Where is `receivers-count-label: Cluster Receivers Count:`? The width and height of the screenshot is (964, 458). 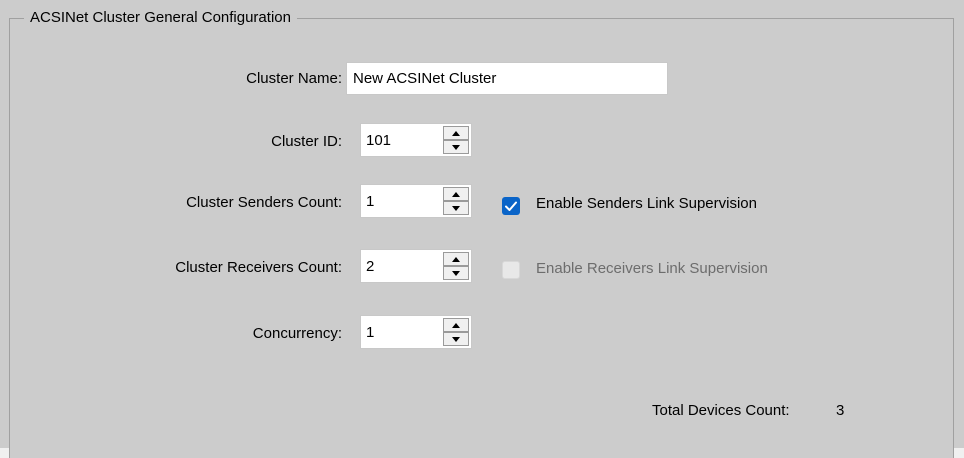
receivers-count-label: Cluster Receivers Count: is located at coordinates (258, 267).